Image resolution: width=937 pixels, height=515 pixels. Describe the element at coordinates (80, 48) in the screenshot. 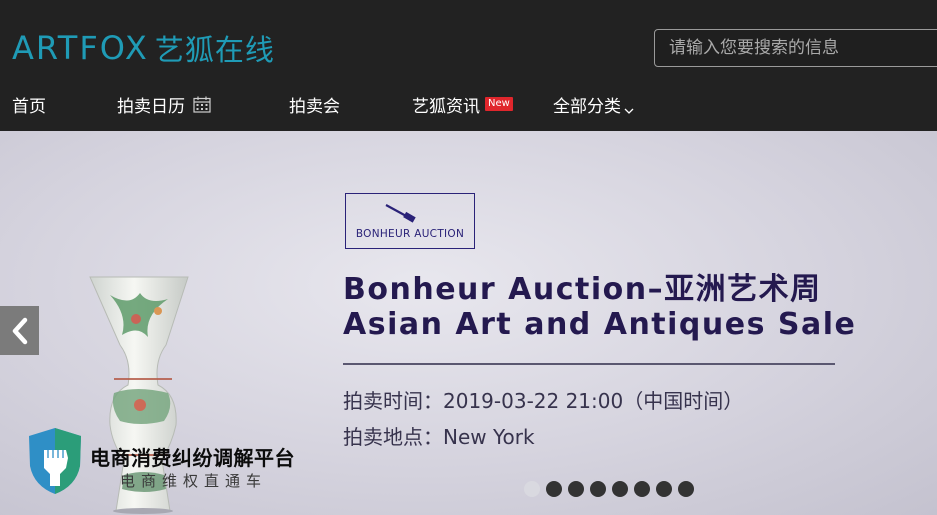

I see `logo-text-en: ARTFOX` at that location.